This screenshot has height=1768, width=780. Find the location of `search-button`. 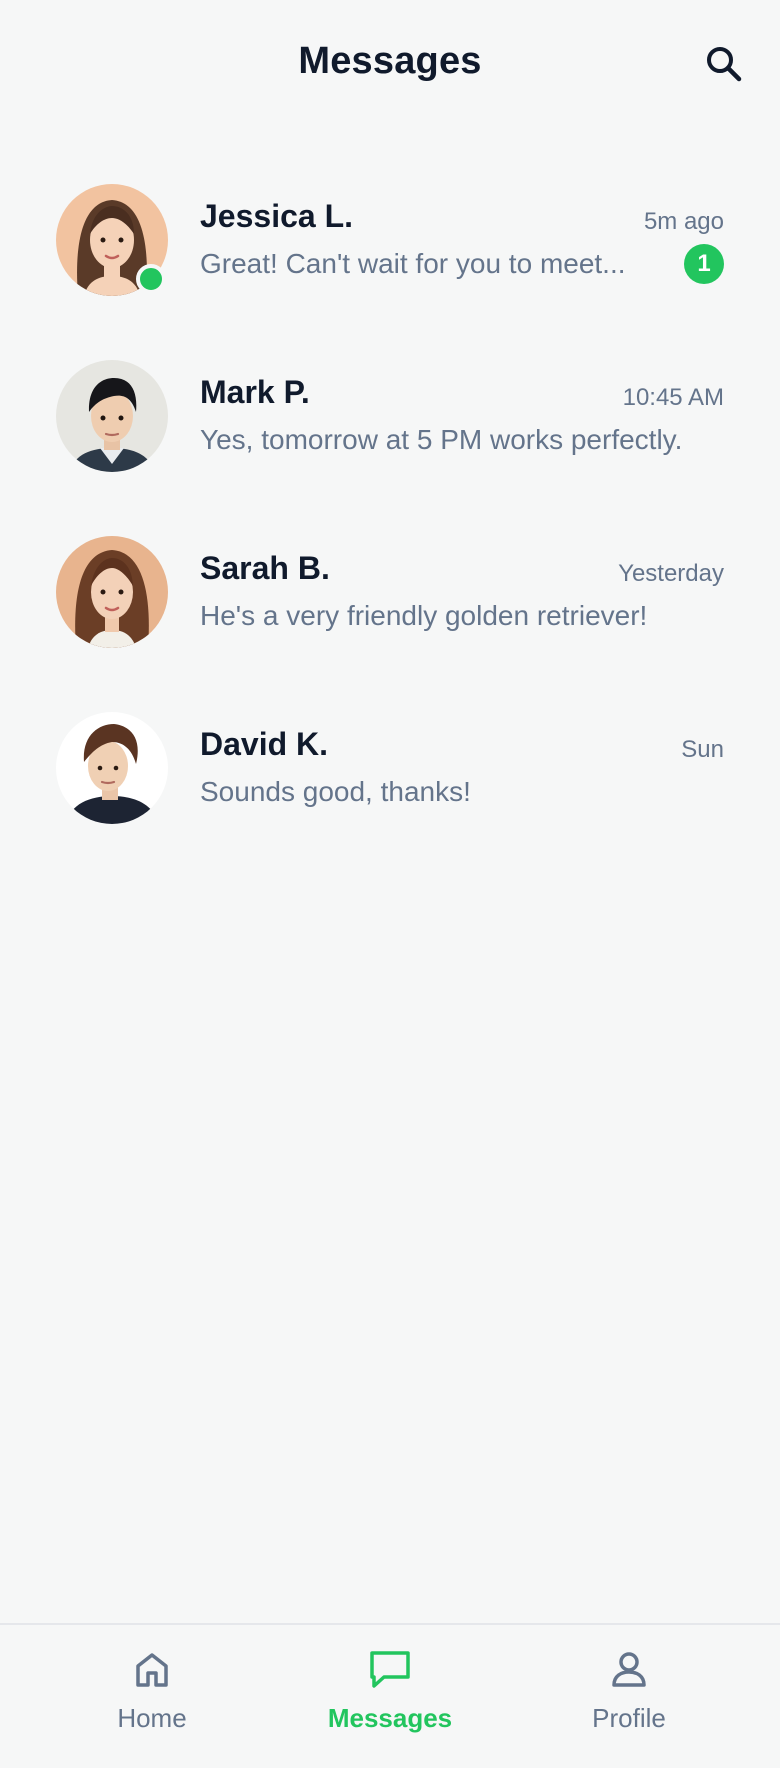

search-button is located at coordinates (724, 64).